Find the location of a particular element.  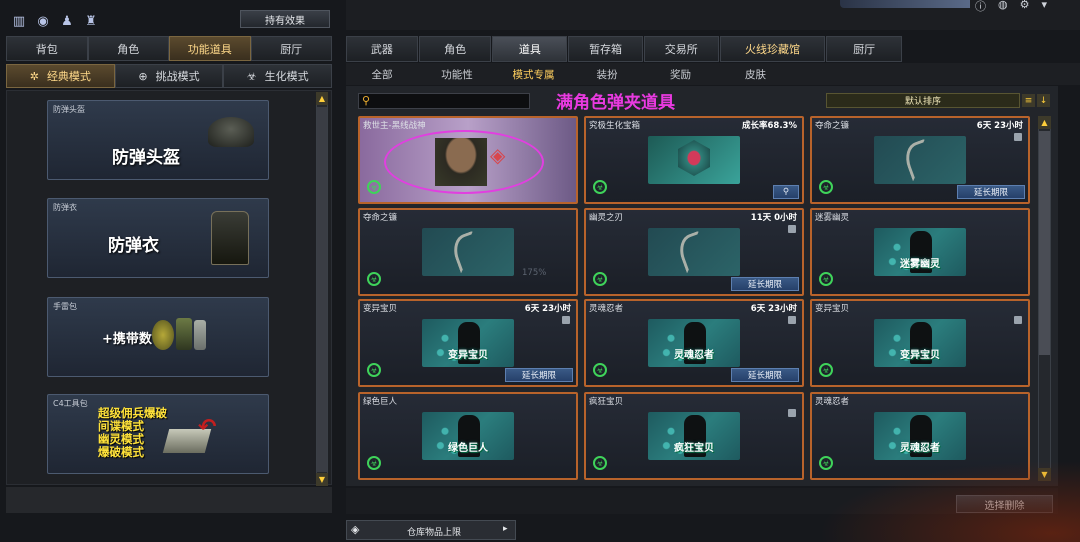

item-title: 防弹头盔 is located at coordinates (146, 158).